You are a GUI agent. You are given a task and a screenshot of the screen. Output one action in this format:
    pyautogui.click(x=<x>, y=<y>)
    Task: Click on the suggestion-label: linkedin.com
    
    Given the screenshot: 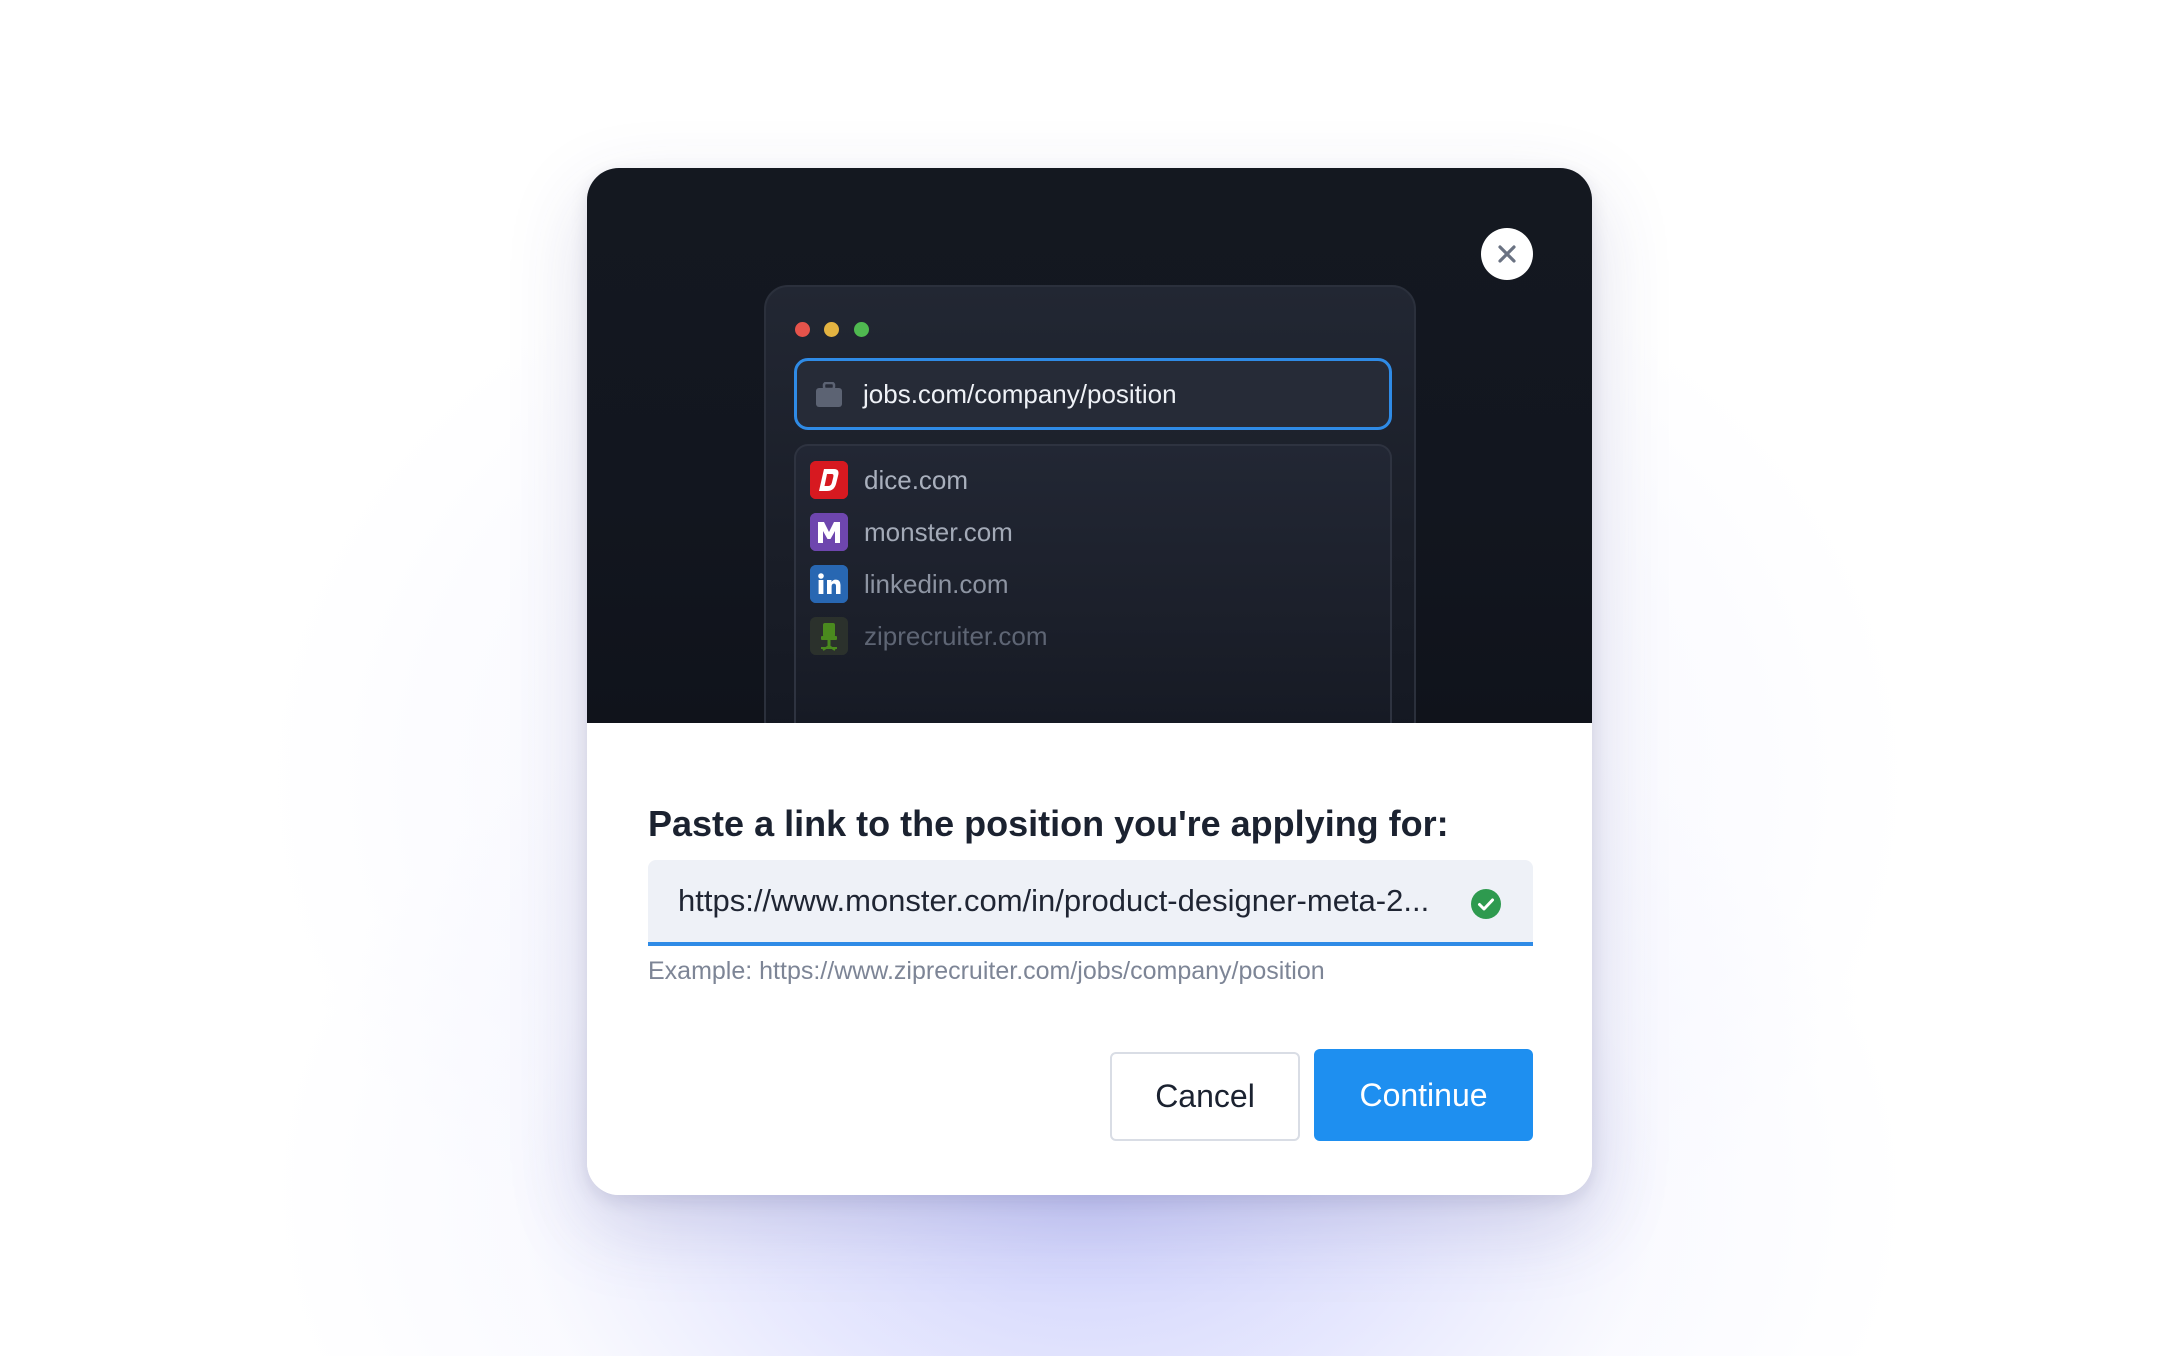 What is the action you would take?
    pyautogui.click(x=936, y=583)
    